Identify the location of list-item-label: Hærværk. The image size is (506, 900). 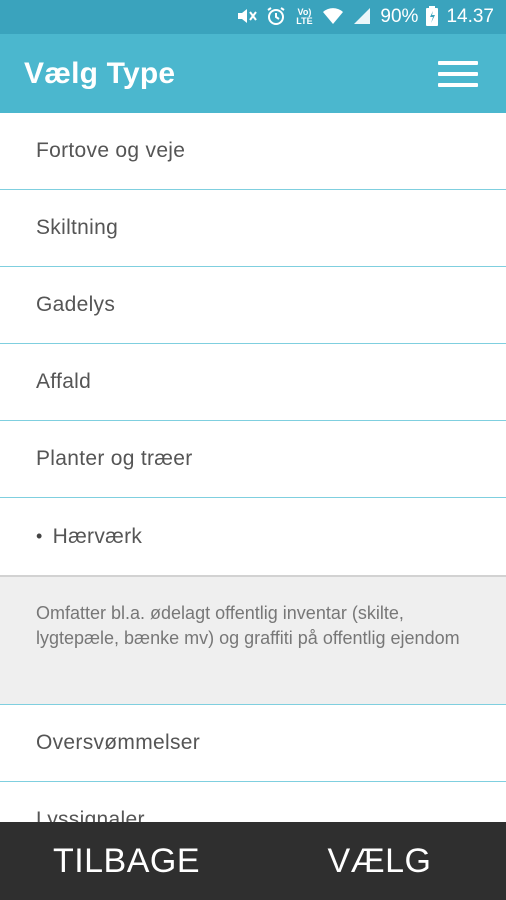
(97, 536).